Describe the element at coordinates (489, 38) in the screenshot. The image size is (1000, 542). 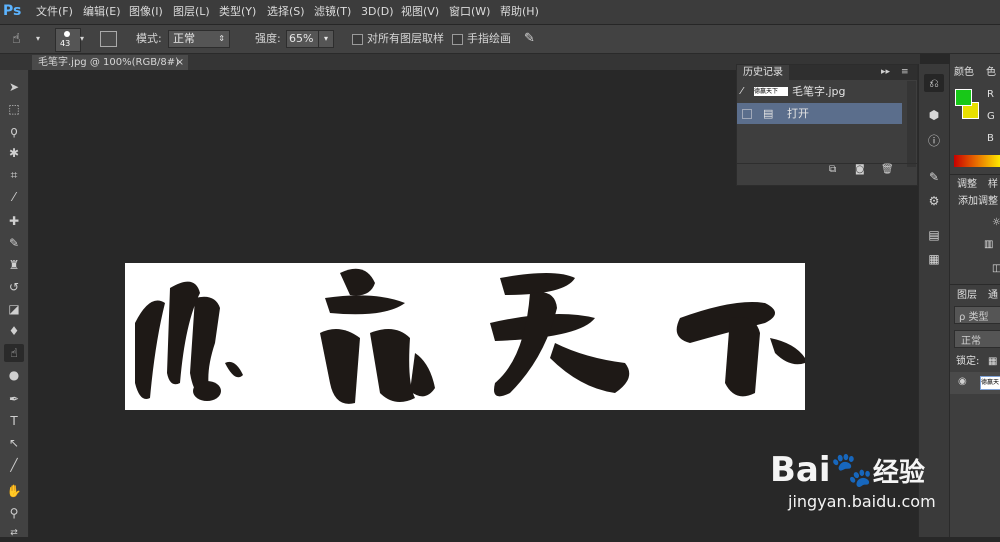
I see `finger-paint-label: 手指绘画` at that location.